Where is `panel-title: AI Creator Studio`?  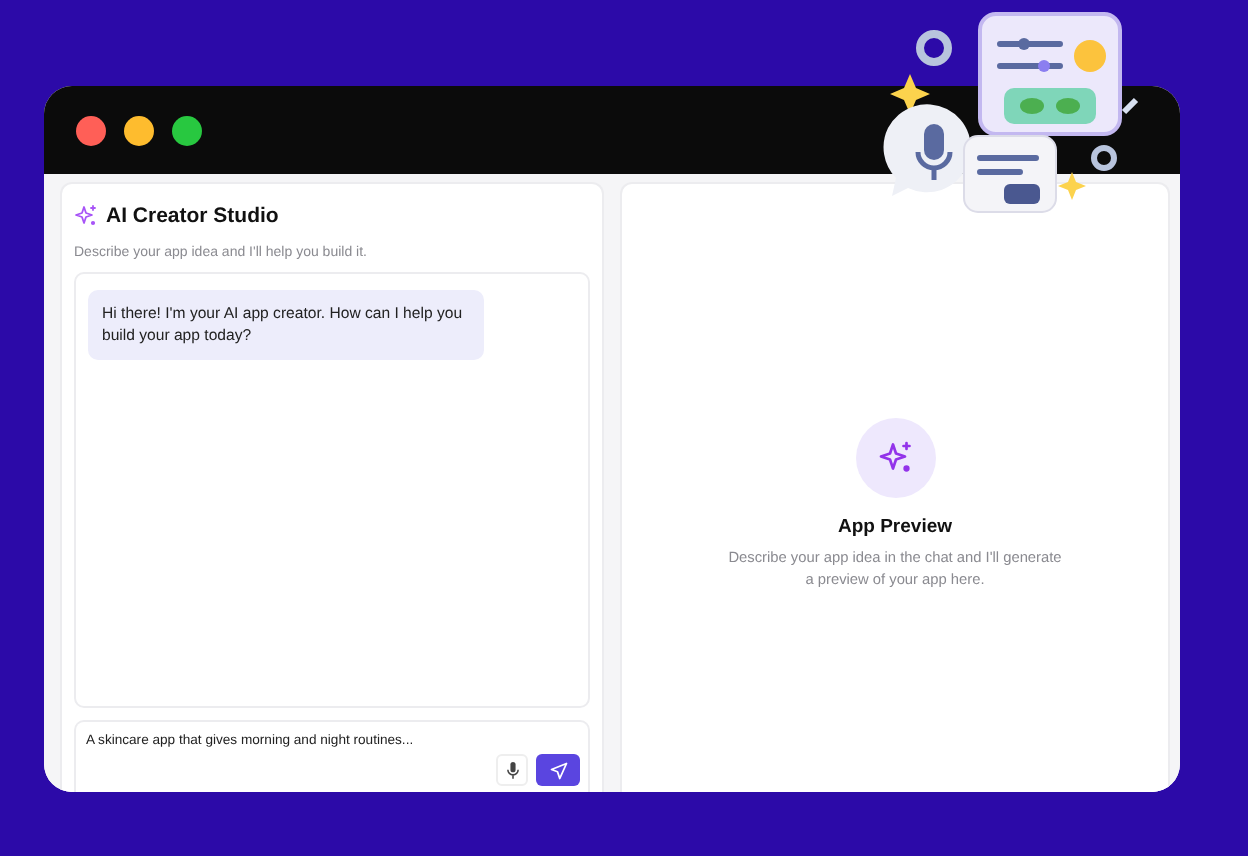
panel-title: AI Creator Studio is located at coordinates (192, 216).